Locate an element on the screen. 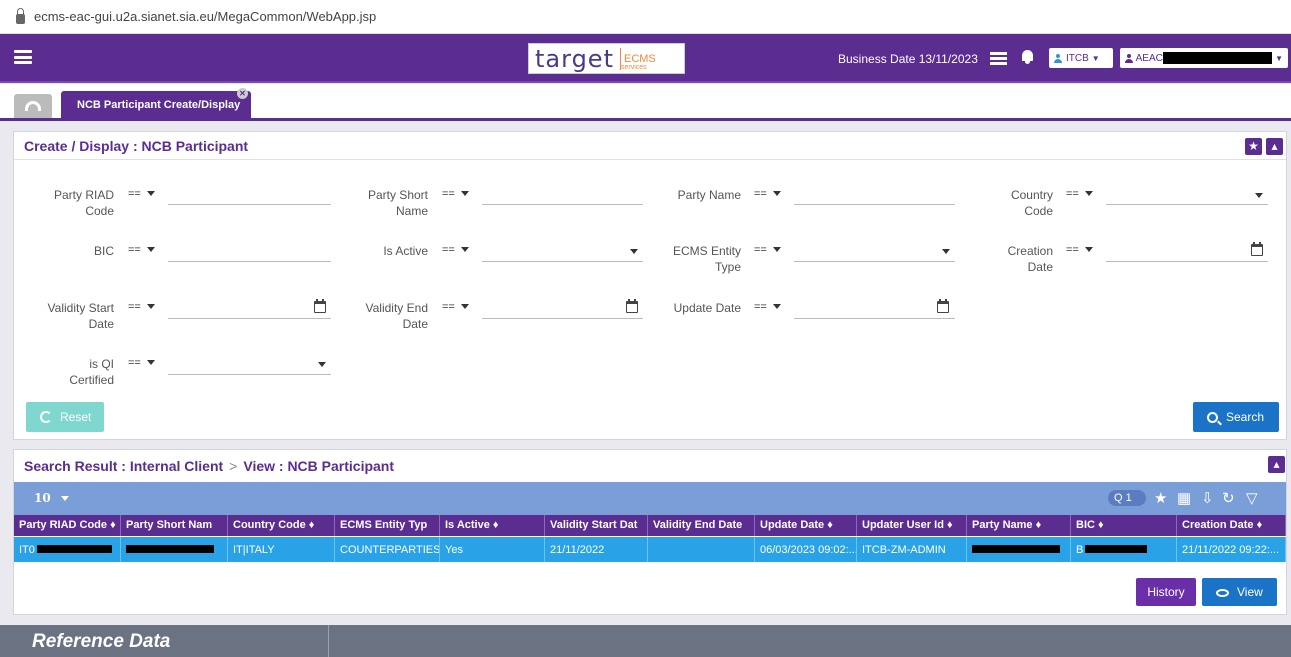  query-badge: Q 1 is located at coordinates (1127, 498).